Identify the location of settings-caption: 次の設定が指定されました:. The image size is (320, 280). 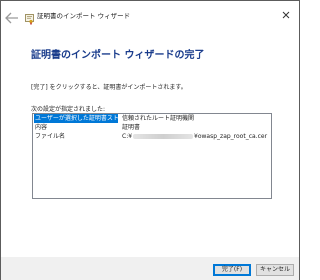
(68, 109).